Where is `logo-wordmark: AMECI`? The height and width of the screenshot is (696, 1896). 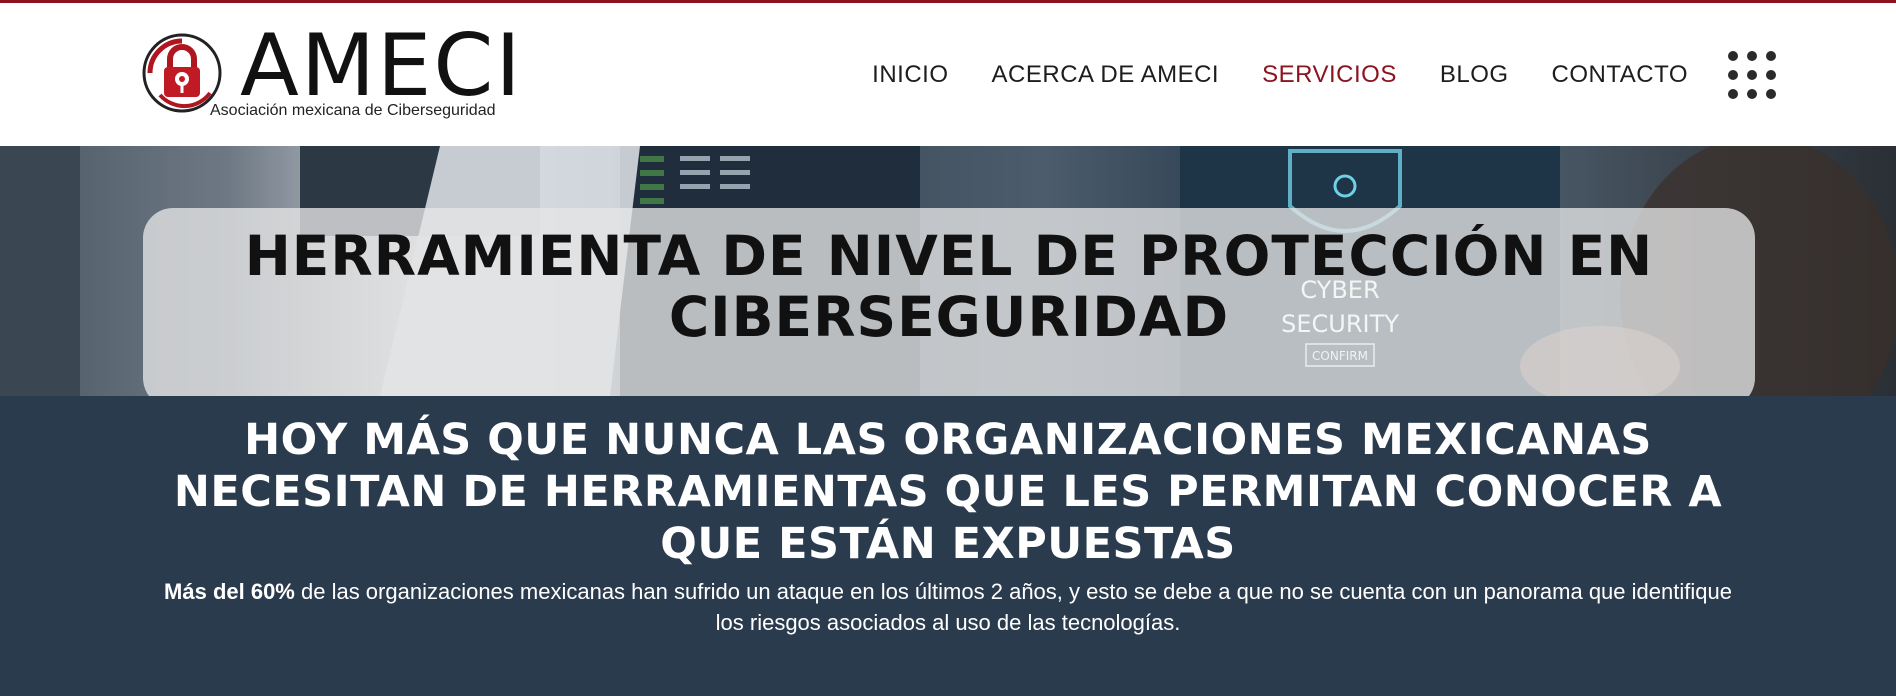
logo-wordmark: AMECI is located at coordinates (381, 66).